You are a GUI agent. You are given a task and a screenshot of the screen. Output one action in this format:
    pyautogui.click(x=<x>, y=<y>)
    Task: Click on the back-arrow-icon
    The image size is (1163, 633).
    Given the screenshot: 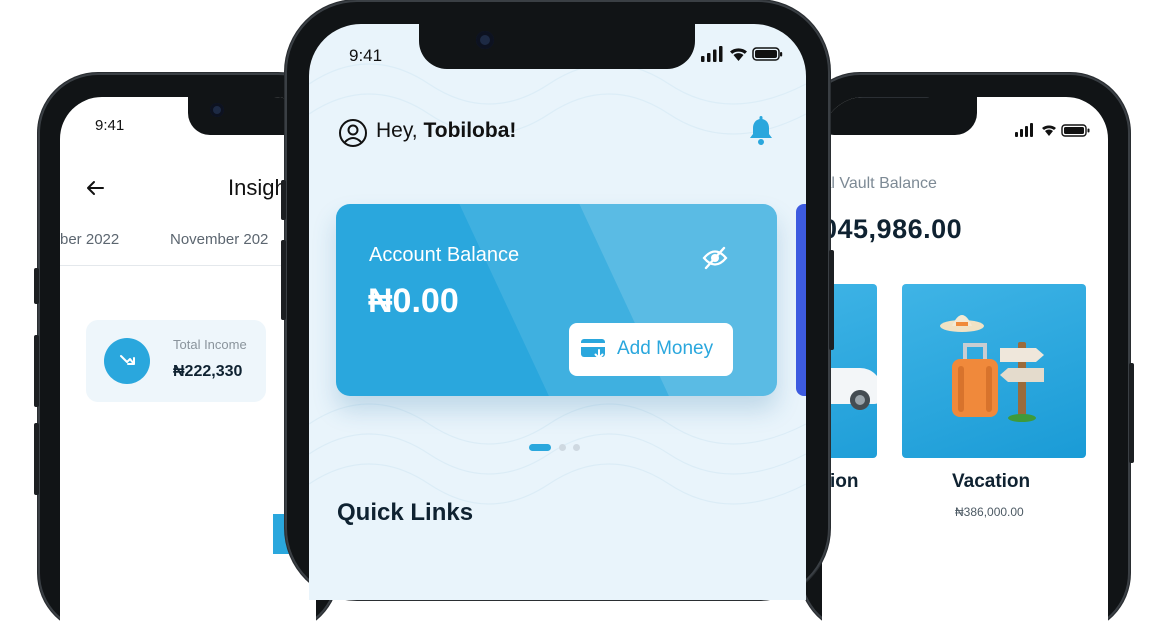 What is the action you would take?
    pyautogui.click(x=95, y=188)
    